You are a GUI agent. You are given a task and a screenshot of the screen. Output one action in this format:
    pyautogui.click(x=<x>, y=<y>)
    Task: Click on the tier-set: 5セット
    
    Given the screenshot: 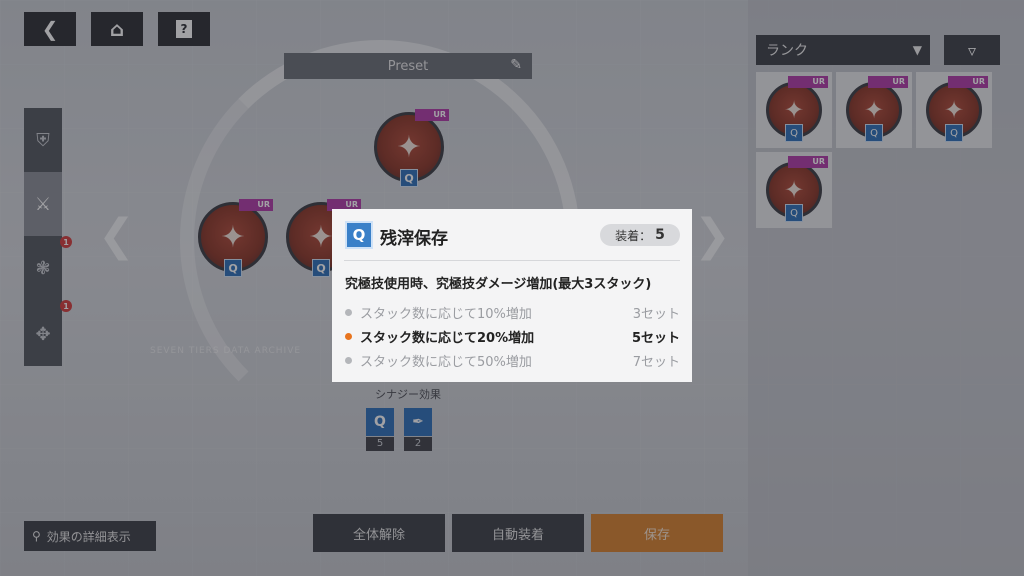 What is the action you would take?
    pyautogui.click(x=655, y=338)
    